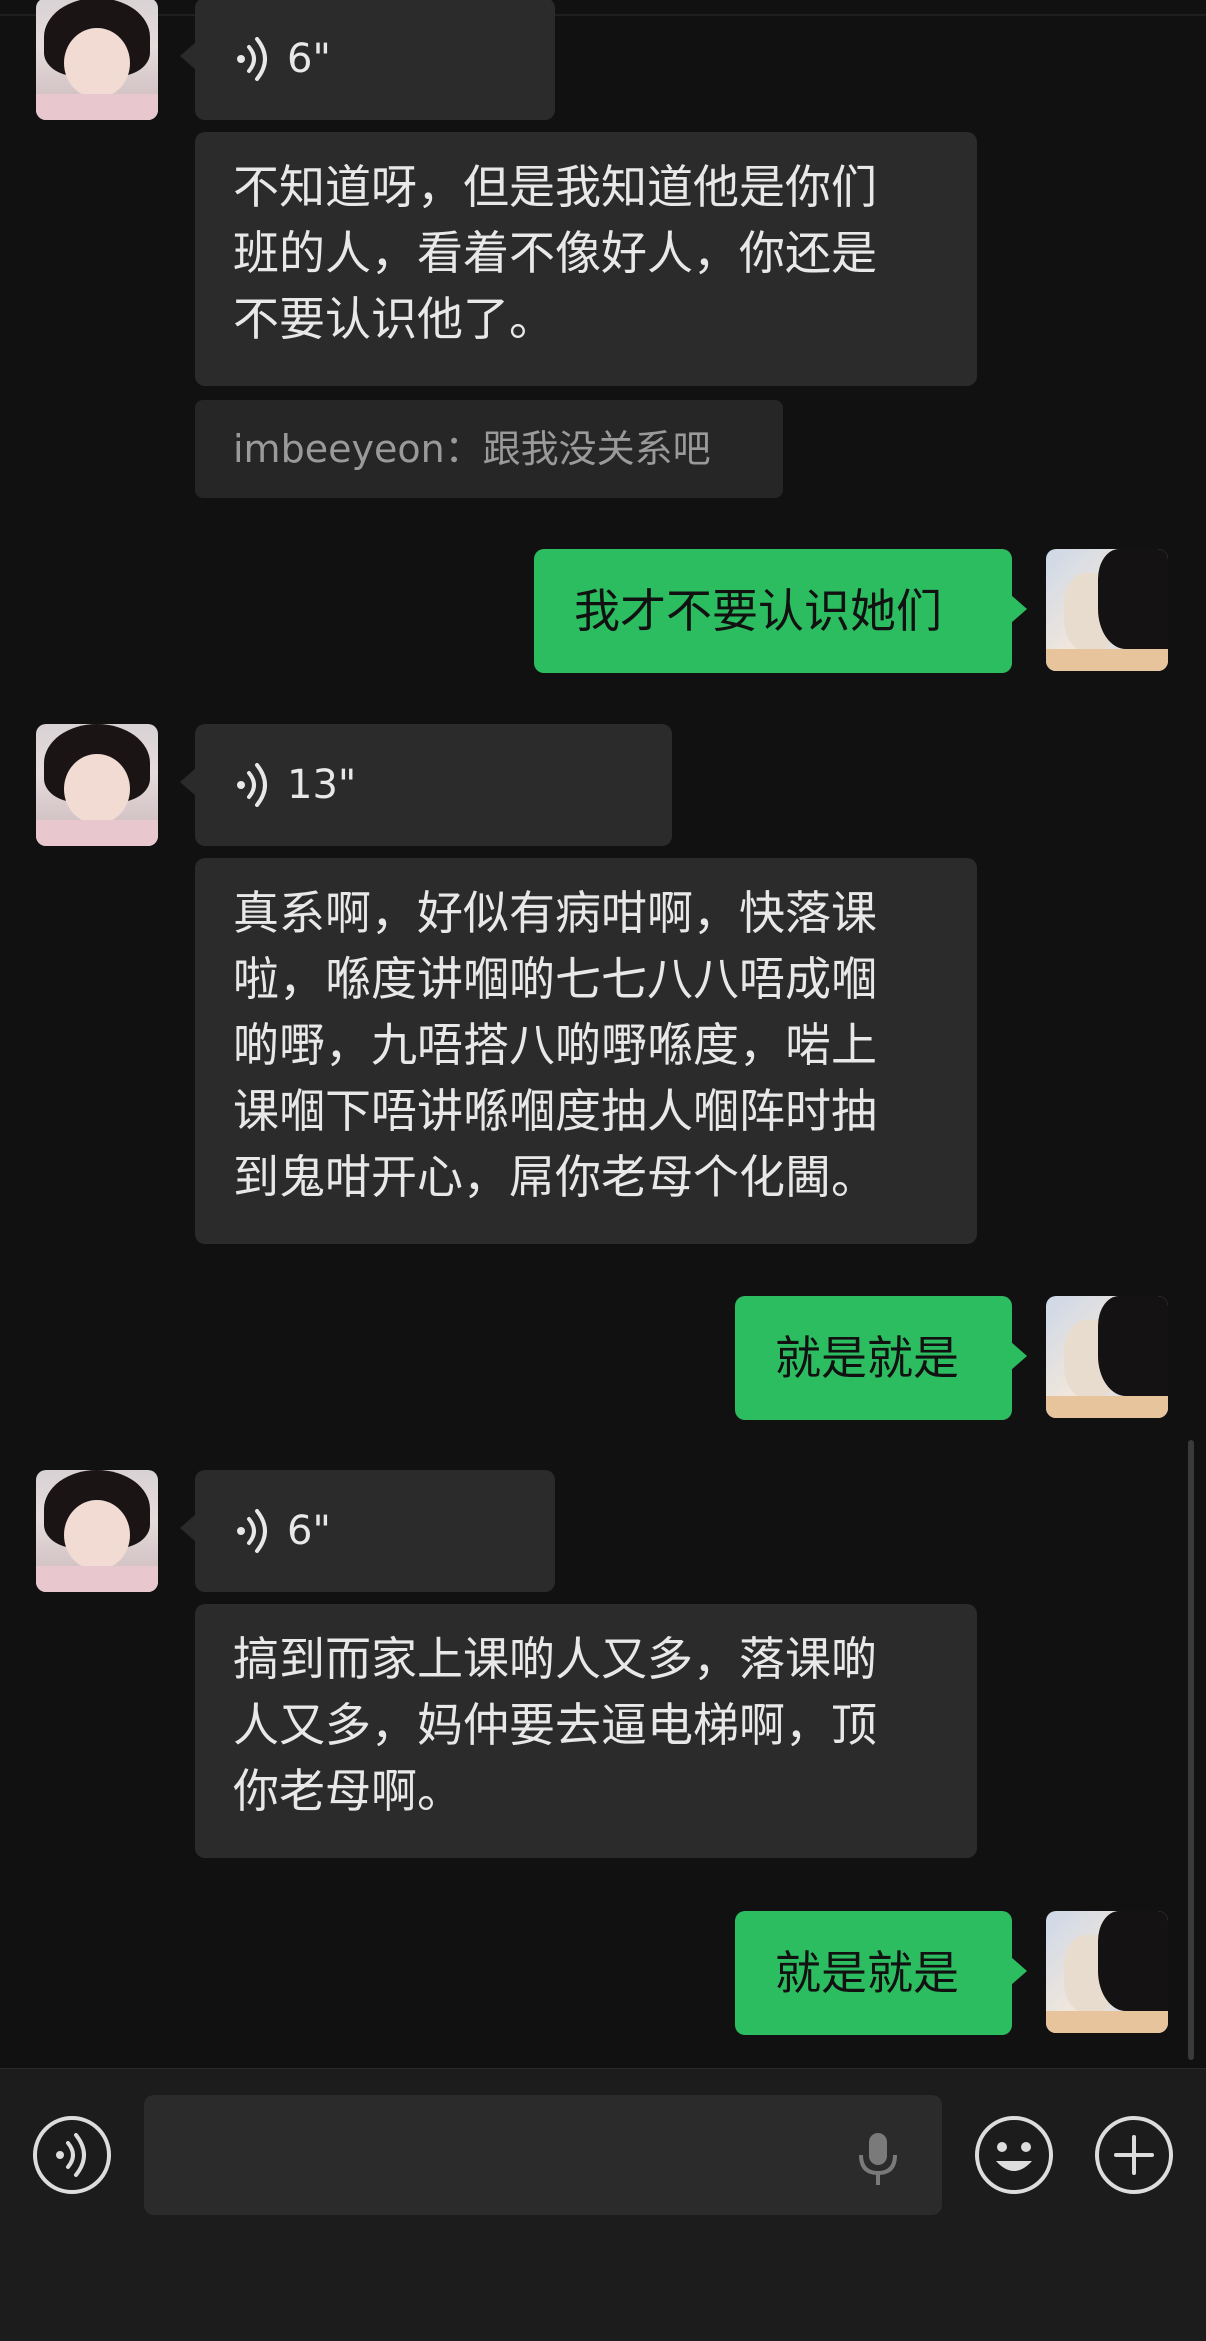 The height and width of the screenshot is (2341, 1206). What do you see at coordinates (348, 1791) in the screenshot?
I see `message-line: 你老母啊。` at bounding box center [348, 1791].